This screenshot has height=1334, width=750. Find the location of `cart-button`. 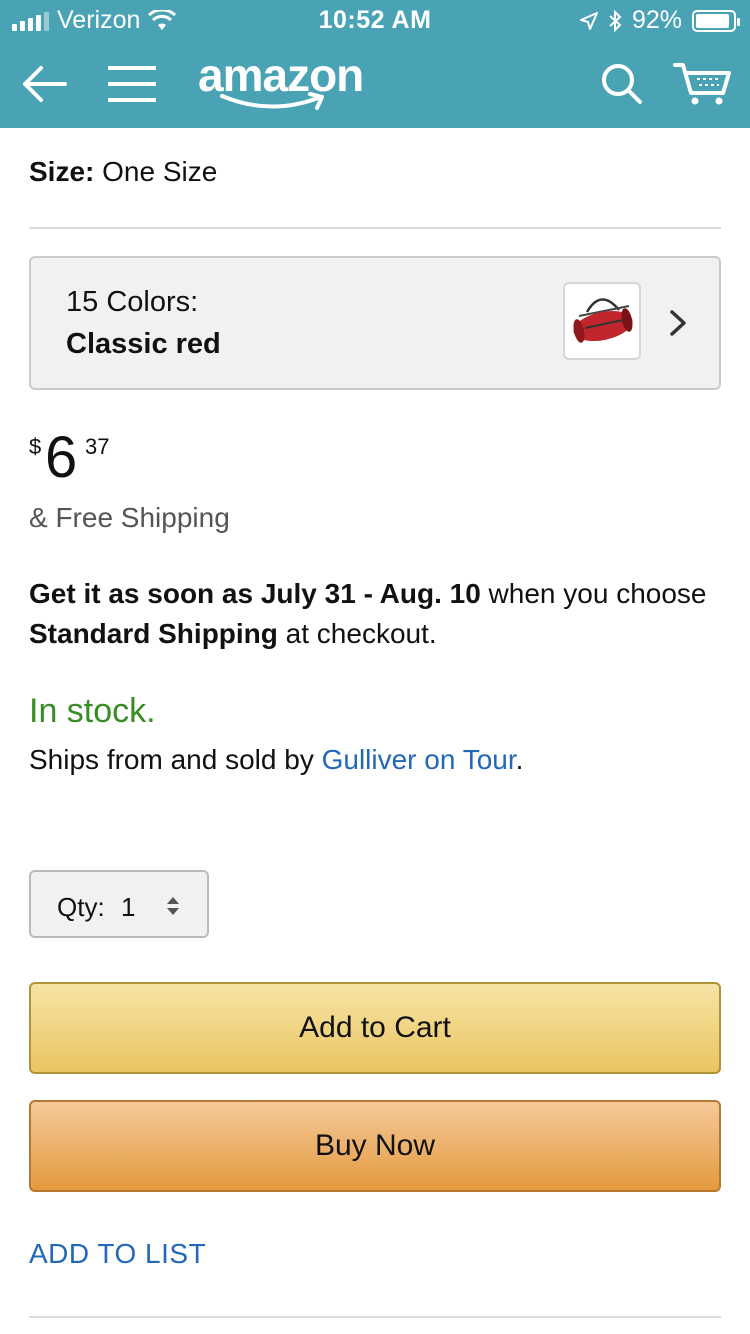

cart-button is located at coordinates (703, 84).